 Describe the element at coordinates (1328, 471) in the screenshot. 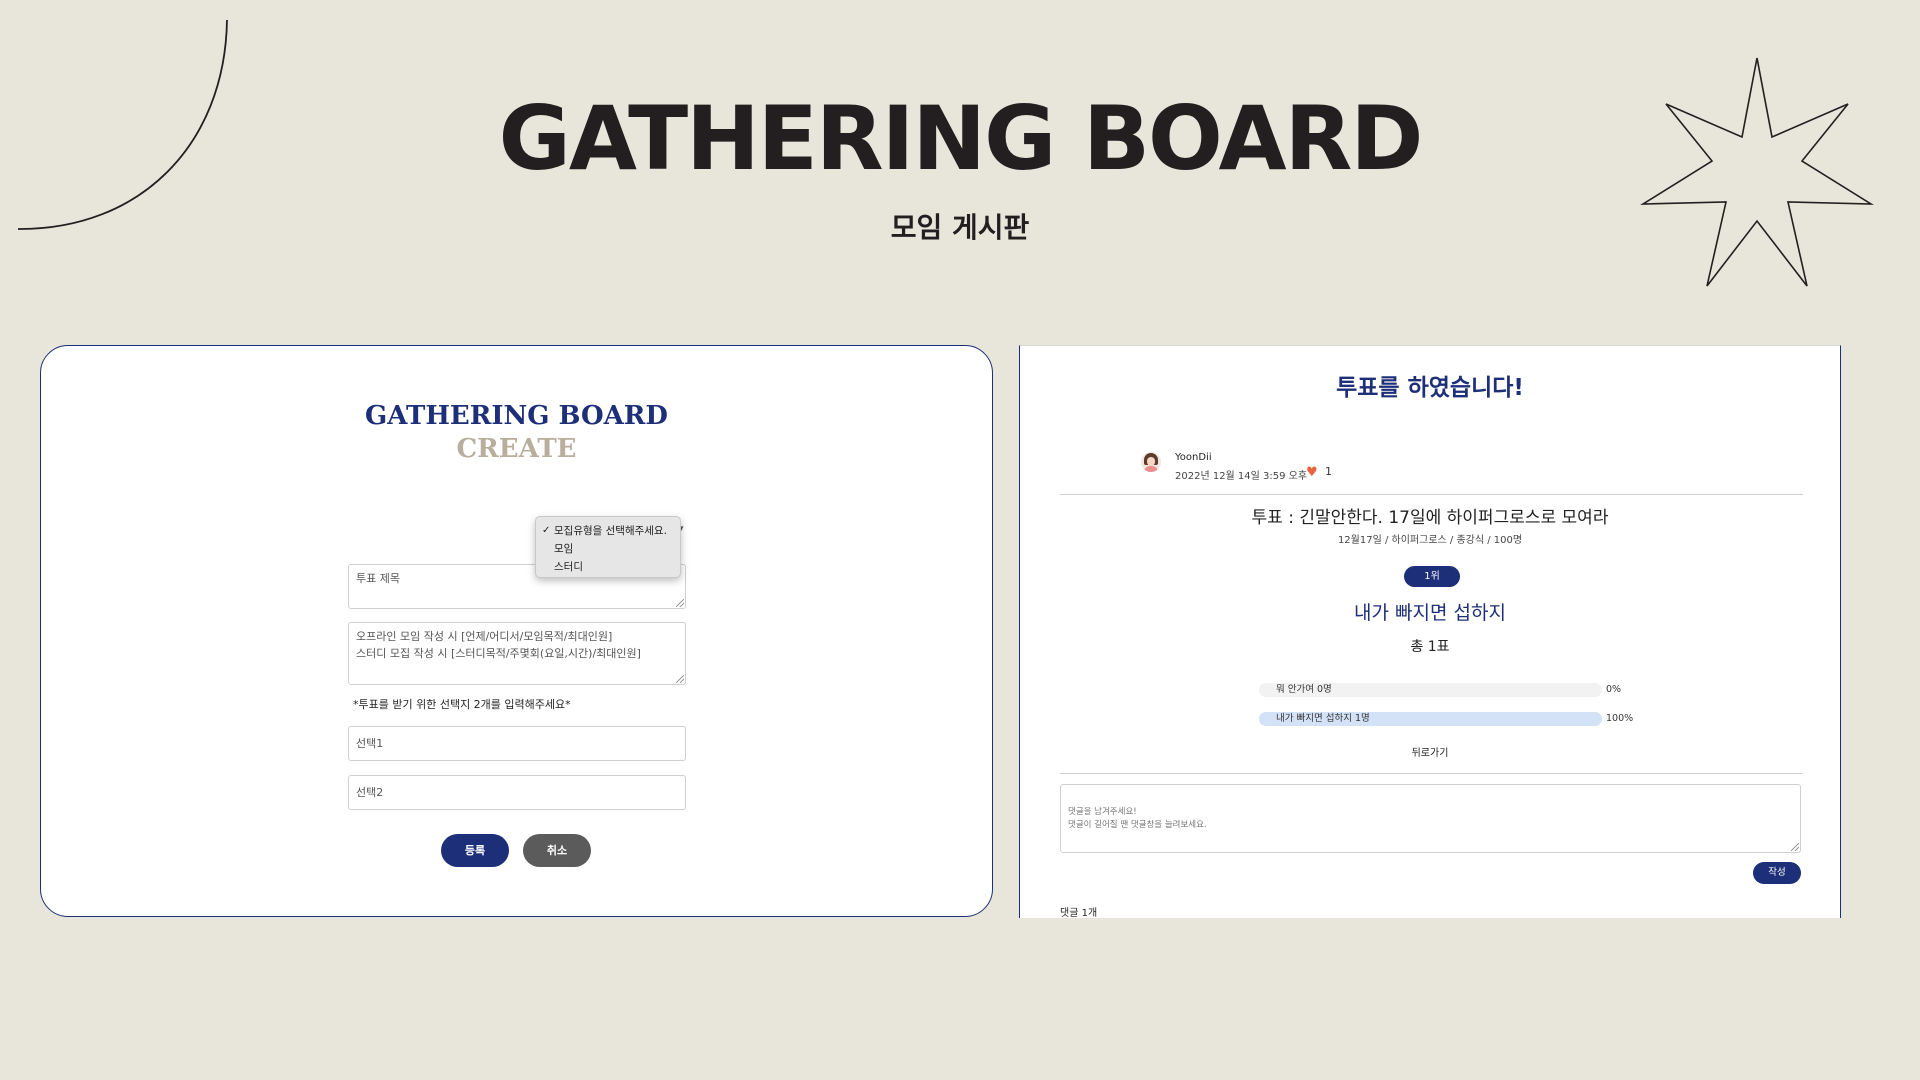

I see `like-count: 1` at that location.